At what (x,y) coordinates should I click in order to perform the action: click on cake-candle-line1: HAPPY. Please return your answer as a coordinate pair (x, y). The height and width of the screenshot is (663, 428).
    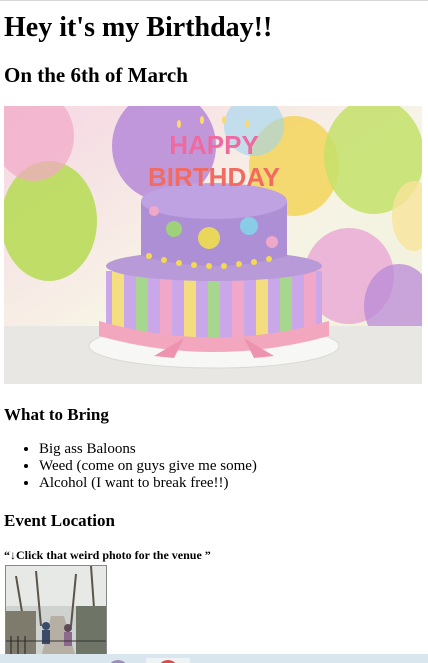
    Looking at the image, I should click on (214, 145).